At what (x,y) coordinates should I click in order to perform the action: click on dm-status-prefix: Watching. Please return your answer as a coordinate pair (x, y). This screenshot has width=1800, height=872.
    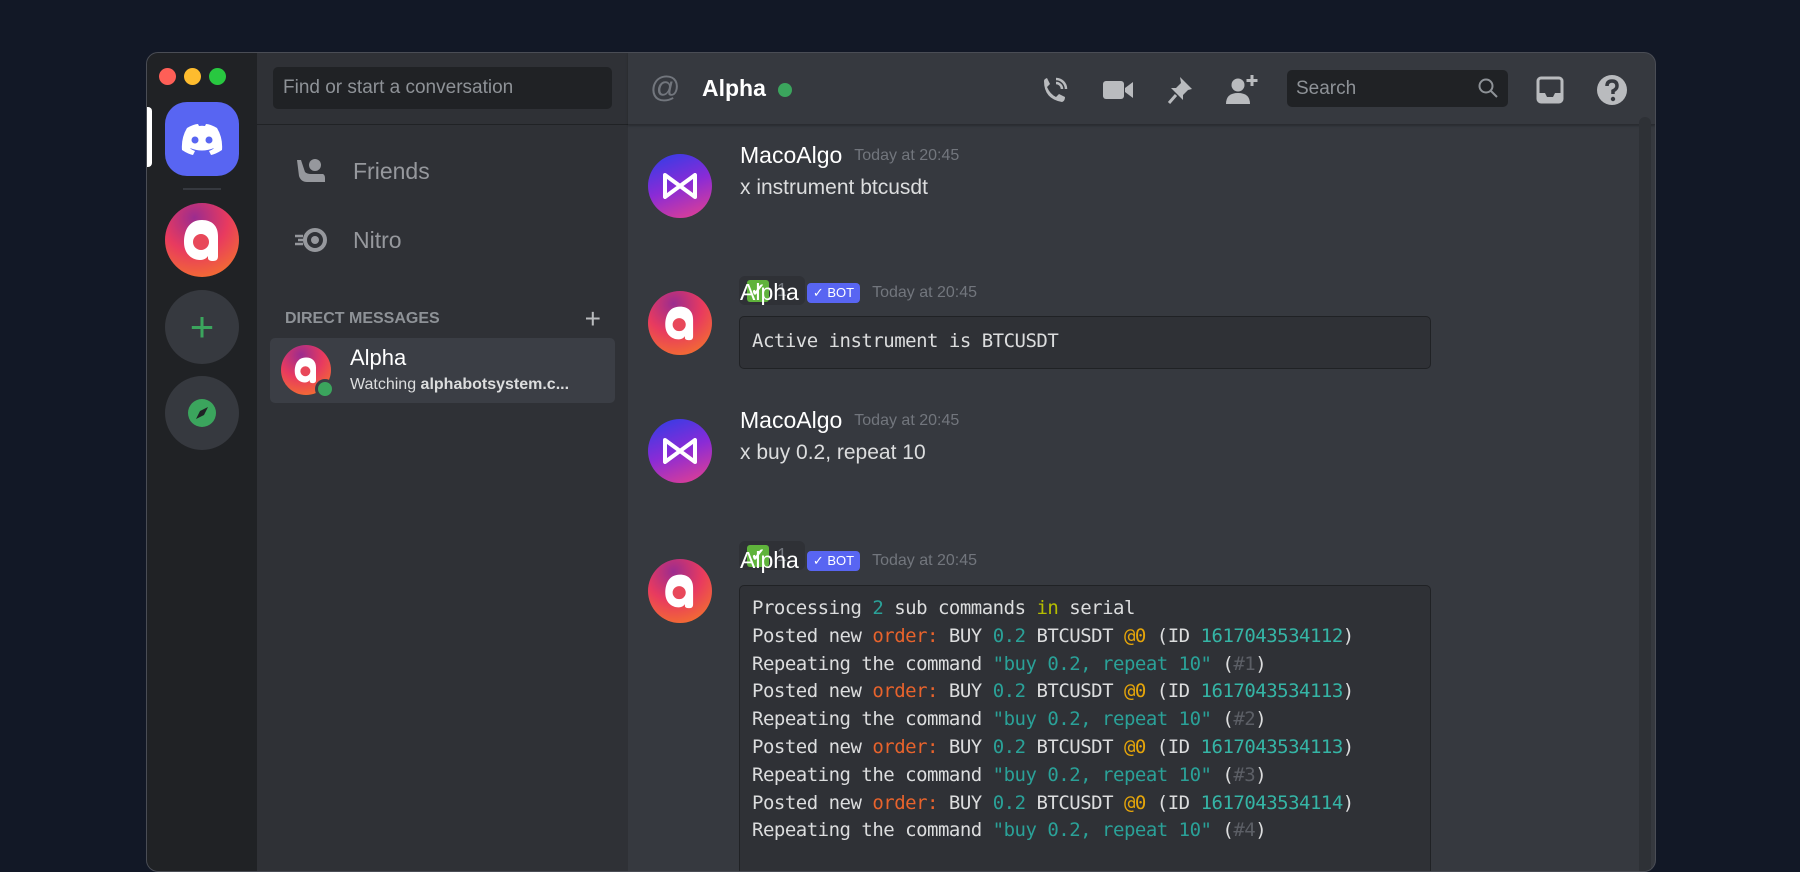
    Looking at the image, I should click on (385, 384).